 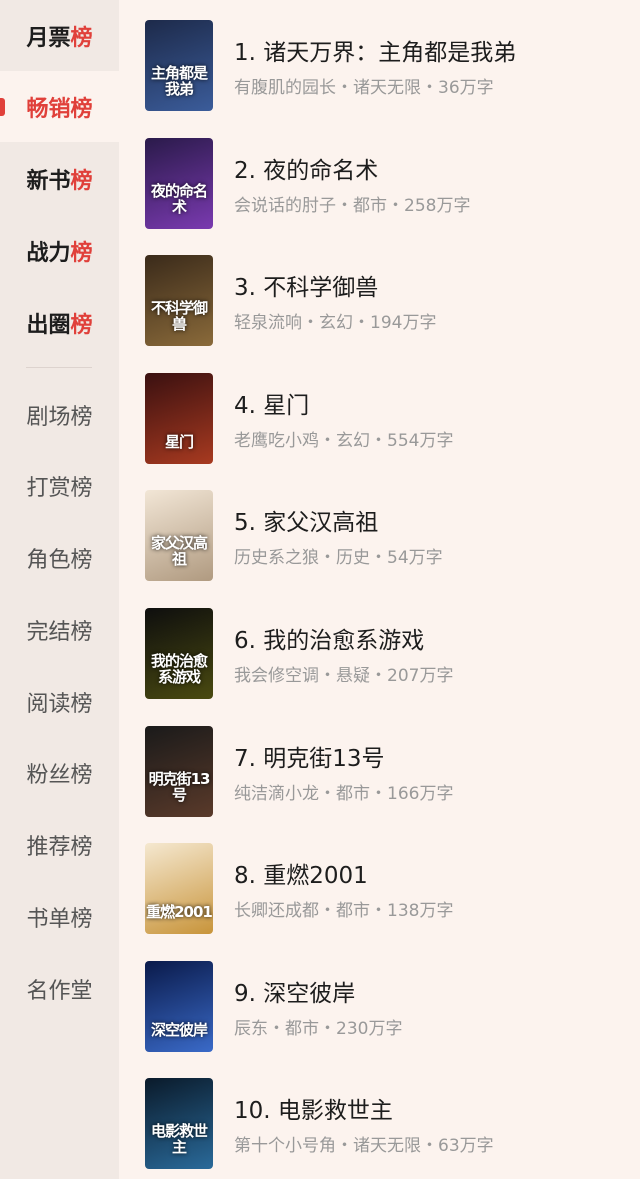 I want to click on sidebar-item-label: 粉丝榜, so click(x=59, y=775).